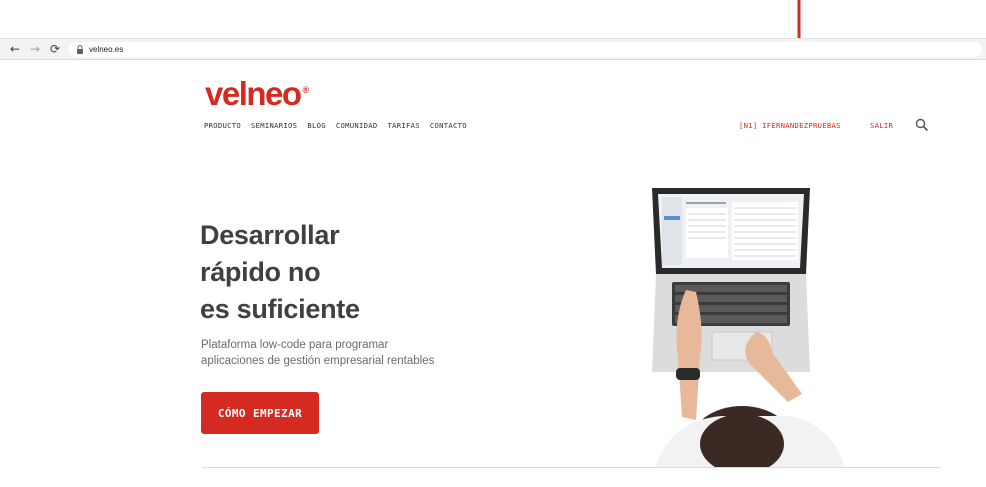 This screenshot has height=487, width=986. What do you see at coordinates (295, 345) in the screenshot?
I see `hero-subtitle-line: Plataforma low-code para programar` at bounding box center [295, 345].